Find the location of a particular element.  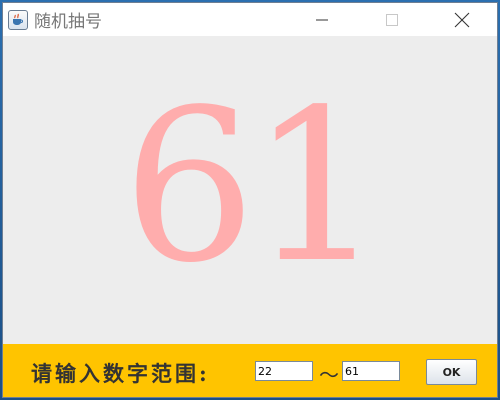

ok-button: OK is located at coordinates (451, 372).